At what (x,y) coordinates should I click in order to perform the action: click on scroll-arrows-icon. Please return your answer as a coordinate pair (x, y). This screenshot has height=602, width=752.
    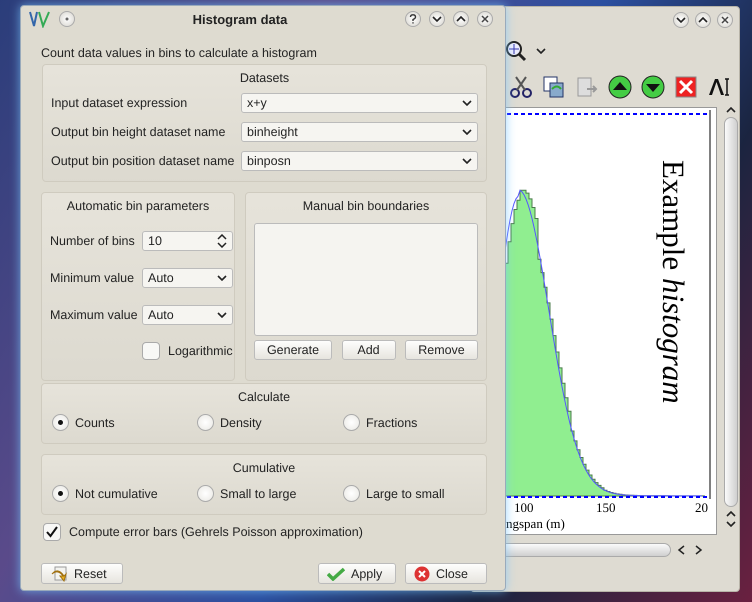
    Looking at the image, I should click on (690, 550).